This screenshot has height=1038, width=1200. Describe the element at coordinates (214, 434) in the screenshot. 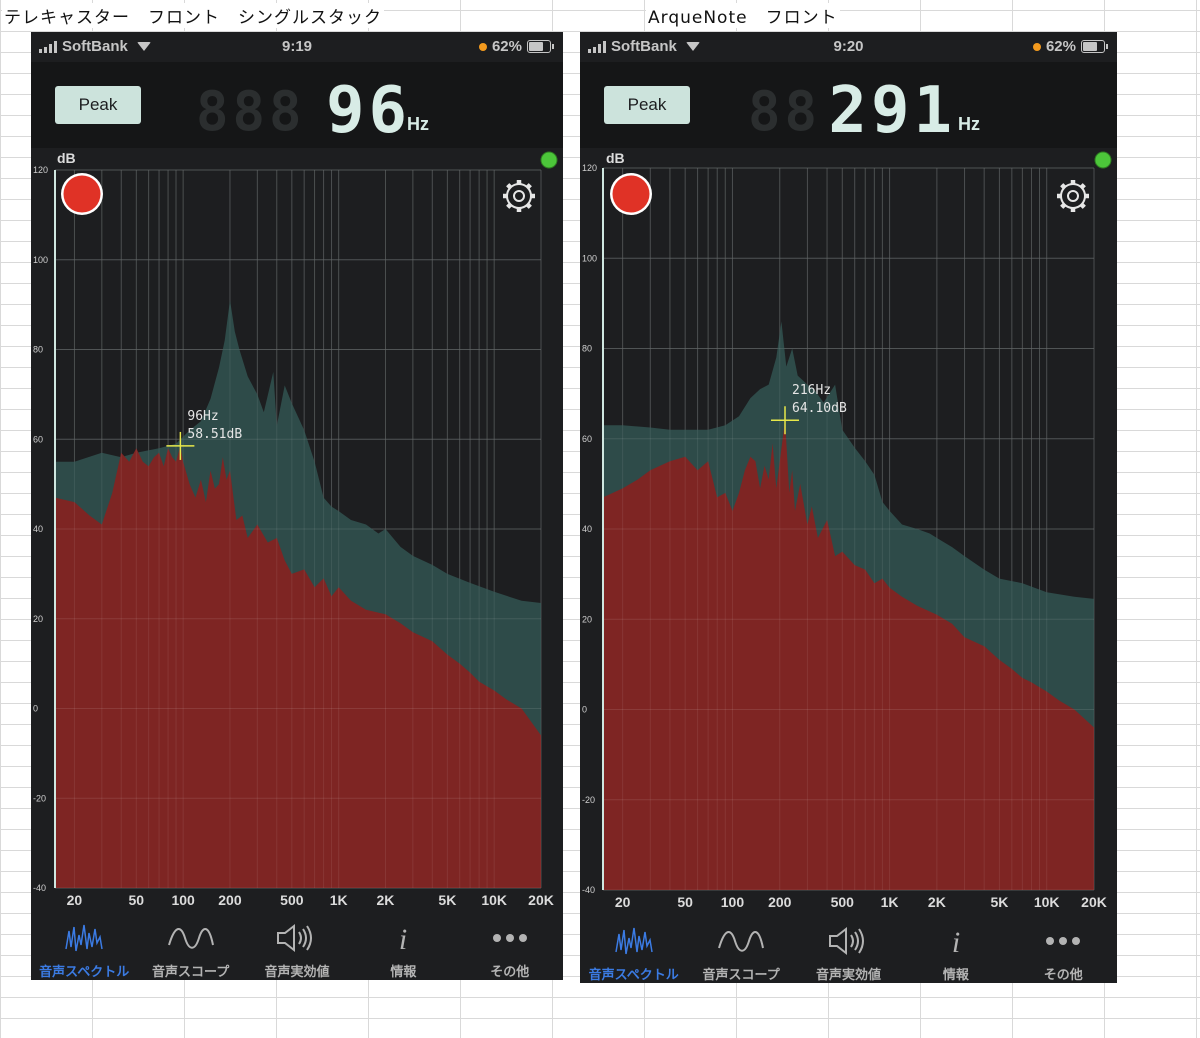

I see `marker-db-label: 58.51dB` at that location.